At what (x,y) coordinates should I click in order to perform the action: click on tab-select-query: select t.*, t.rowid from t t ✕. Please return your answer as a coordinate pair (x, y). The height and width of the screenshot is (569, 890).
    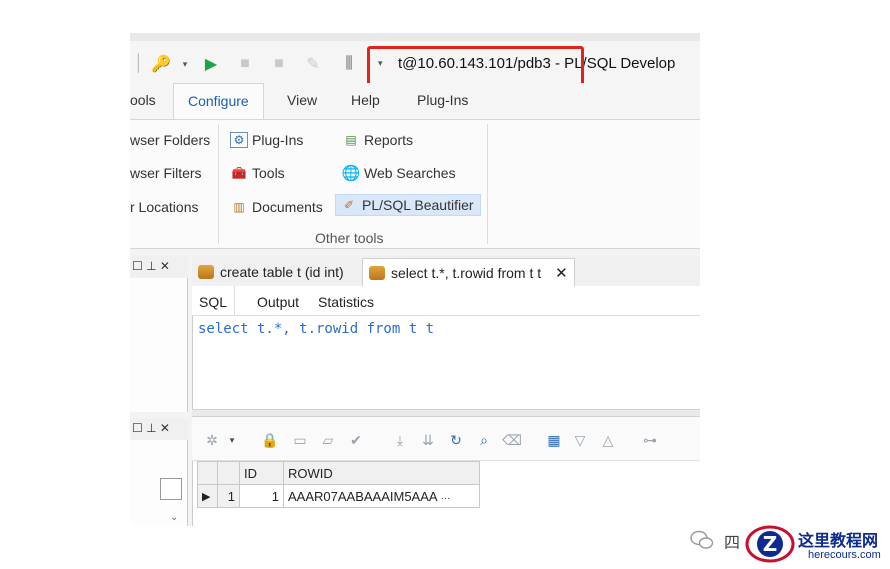
    Looking at the image, I should click on (468, 272).